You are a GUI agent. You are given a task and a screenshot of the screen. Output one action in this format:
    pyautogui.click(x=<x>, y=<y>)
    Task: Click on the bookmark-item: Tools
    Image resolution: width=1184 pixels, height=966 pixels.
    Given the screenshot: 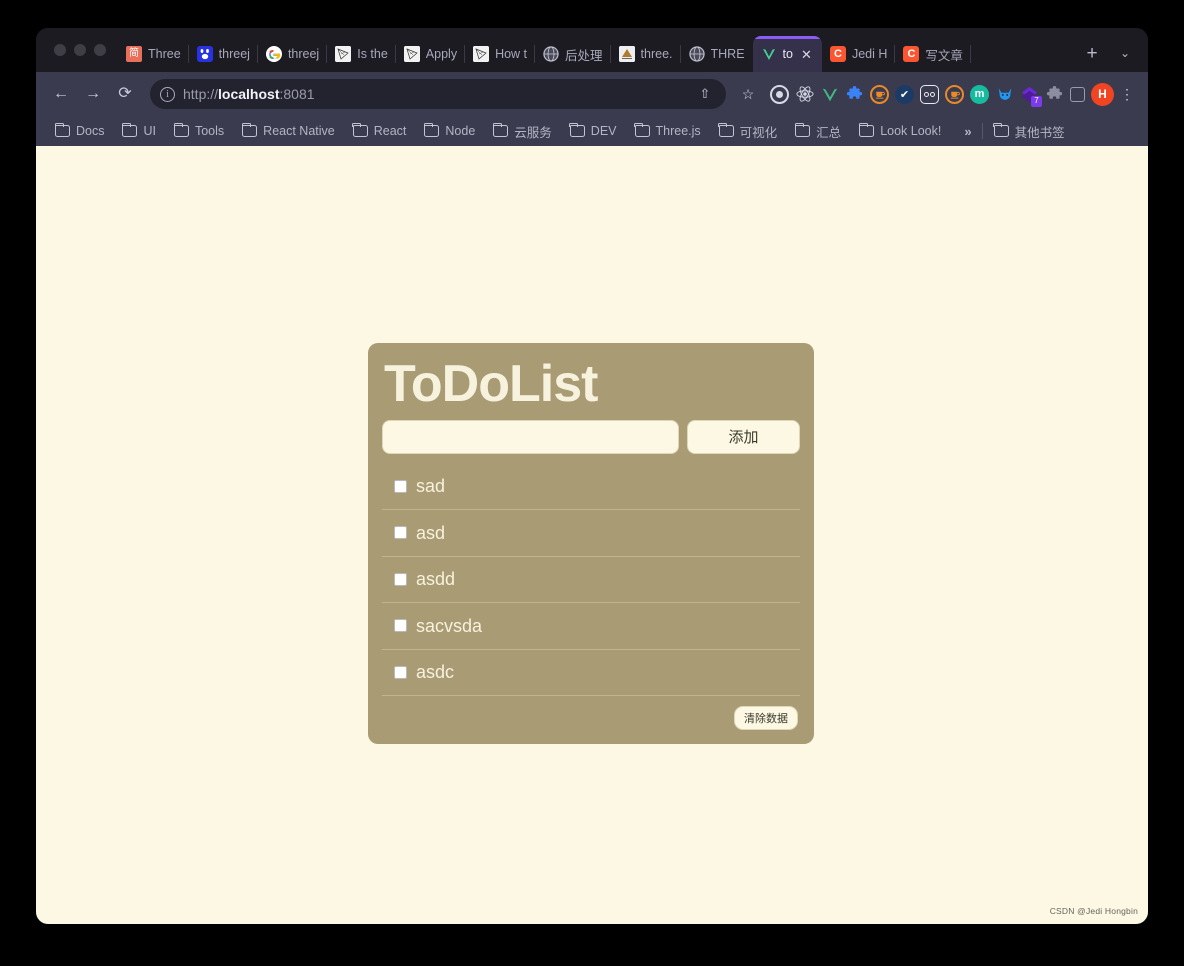 What is the action you would take?
    pyautogui.click(x=199, y=130)
    